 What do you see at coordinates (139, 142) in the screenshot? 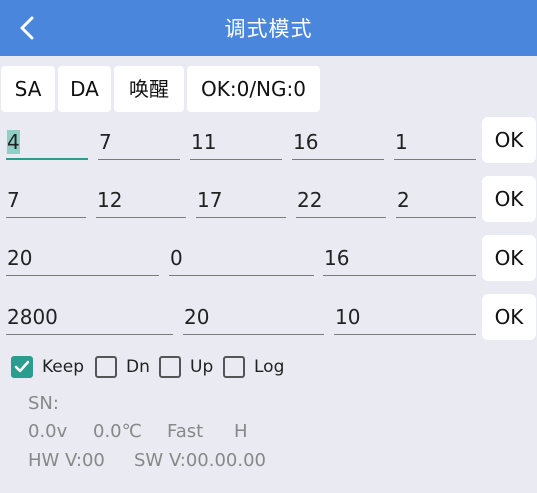
I see `row1-field-2: 7` at bounding box center [139, 142].